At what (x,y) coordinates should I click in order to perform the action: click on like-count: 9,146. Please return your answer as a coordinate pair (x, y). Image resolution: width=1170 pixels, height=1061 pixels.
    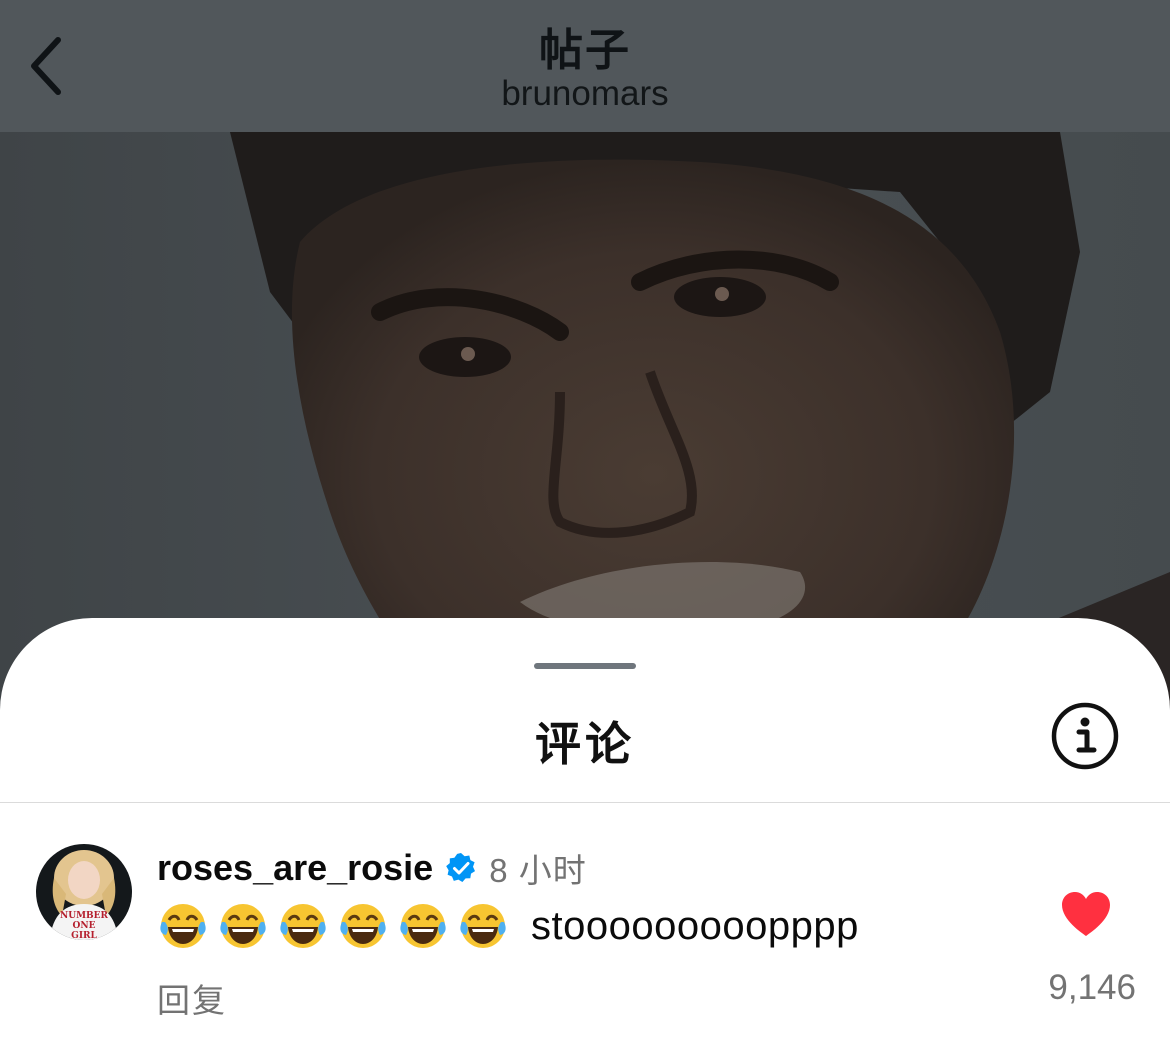
    Looking at the image, I should click on (1092, 987).